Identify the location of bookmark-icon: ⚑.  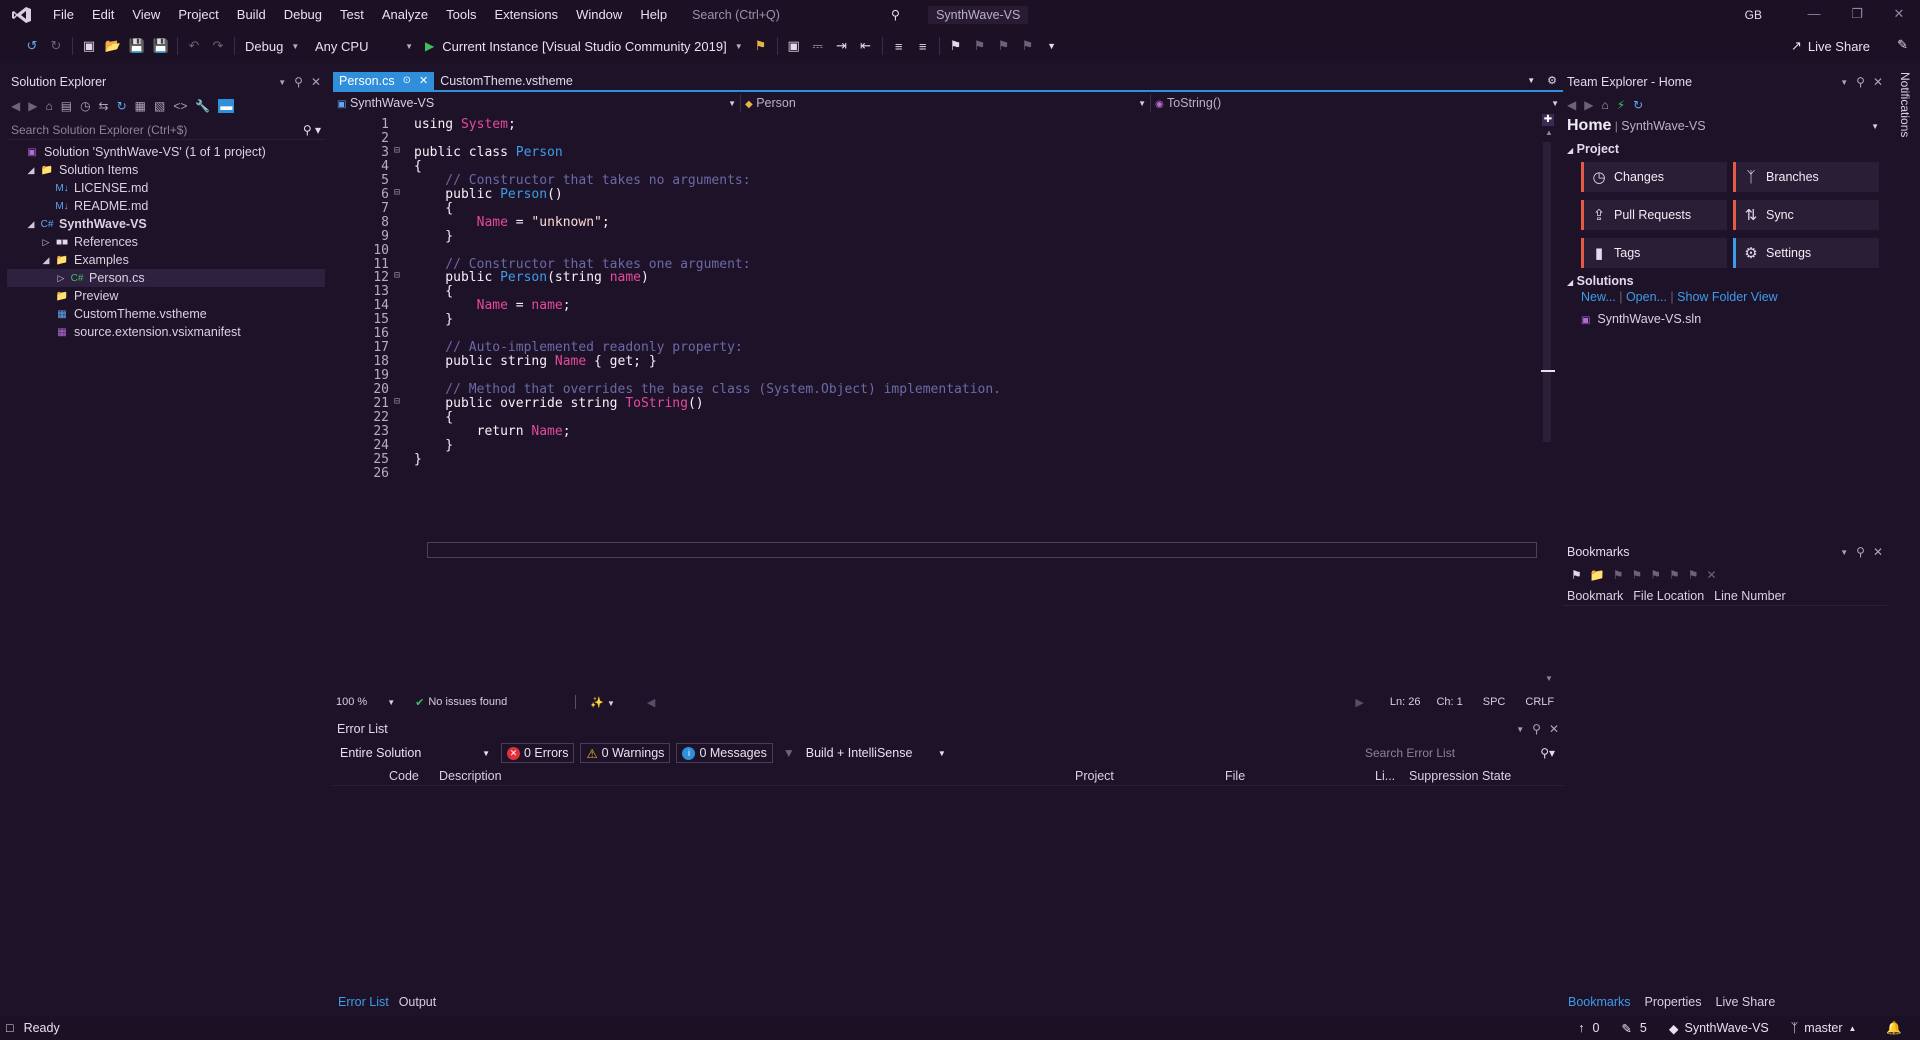
(956, 46).